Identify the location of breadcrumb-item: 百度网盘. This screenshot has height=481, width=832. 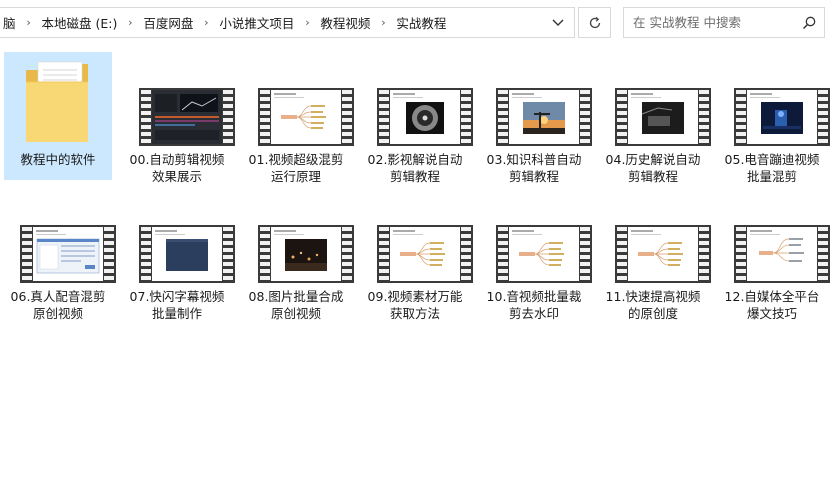
(168, 22).